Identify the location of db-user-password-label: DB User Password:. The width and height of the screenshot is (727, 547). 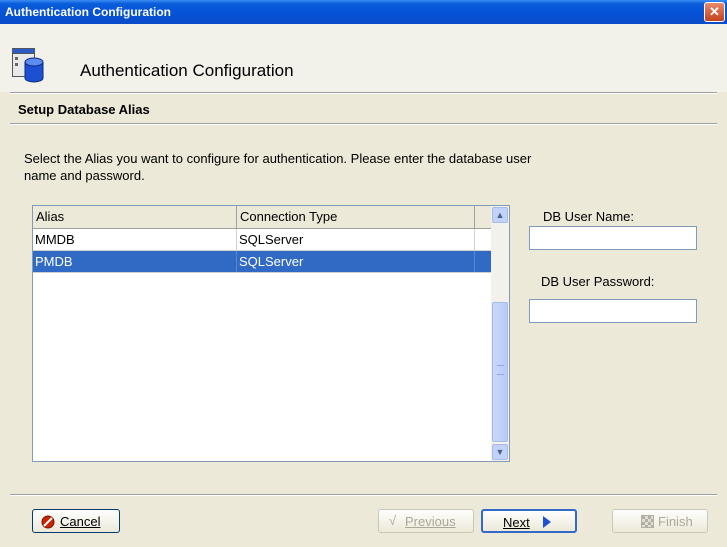
(598, 281).